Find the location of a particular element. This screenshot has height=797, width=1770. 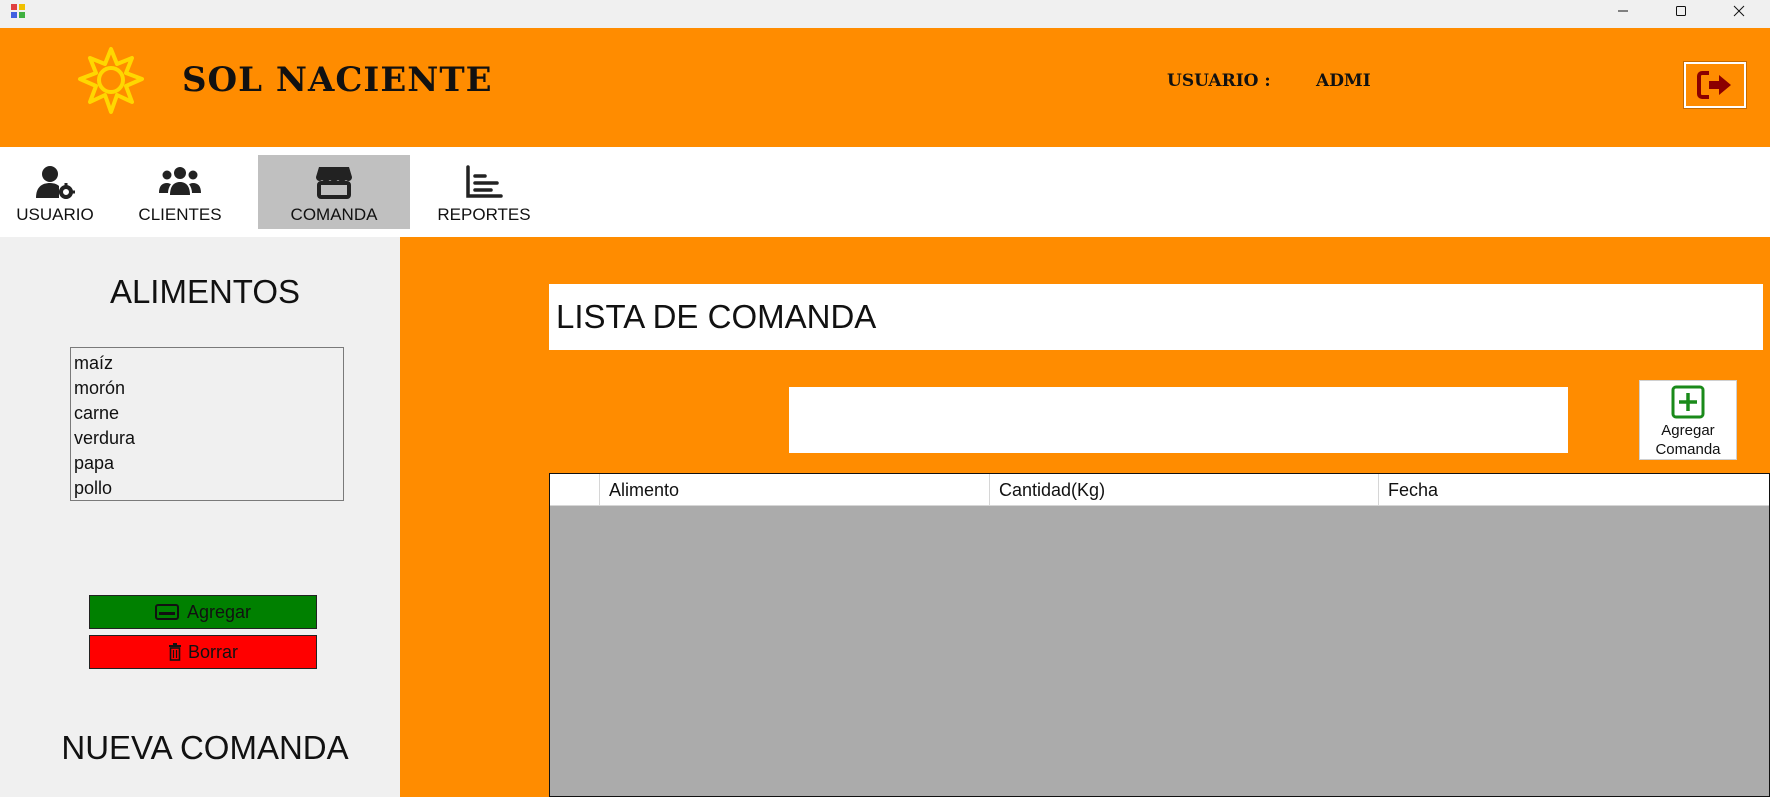

logout-button is located at coordinates (1715, 85).